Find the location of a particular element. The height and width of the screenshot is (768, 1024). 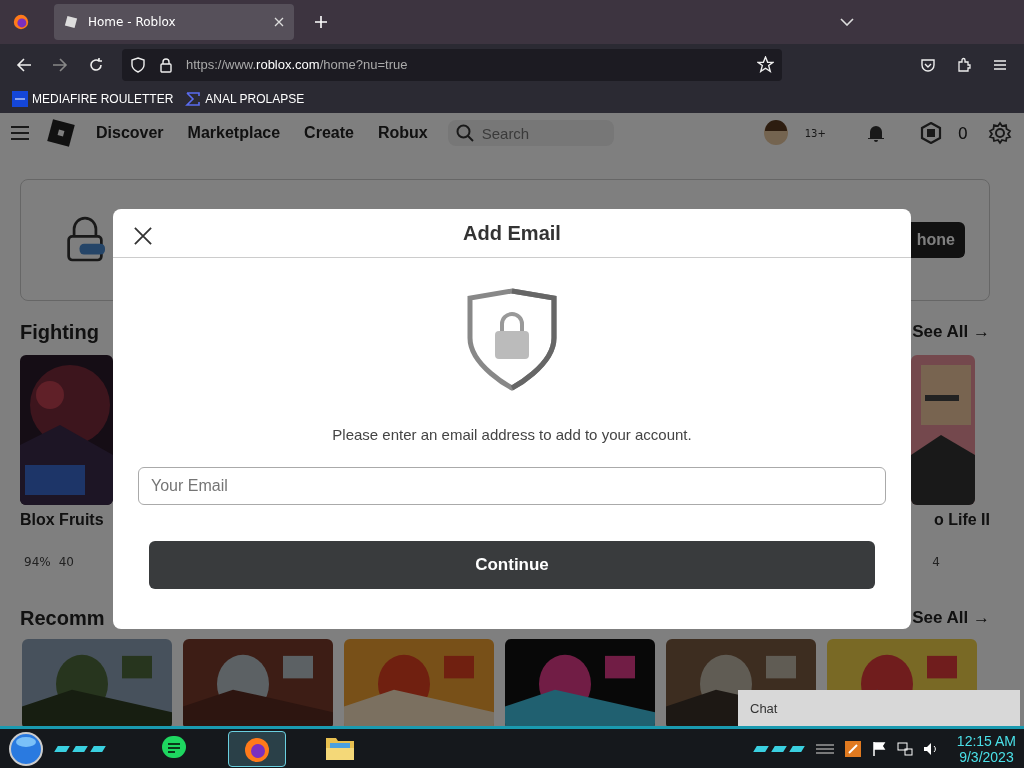

tray-app-icon is located at coordinates (852, 748).